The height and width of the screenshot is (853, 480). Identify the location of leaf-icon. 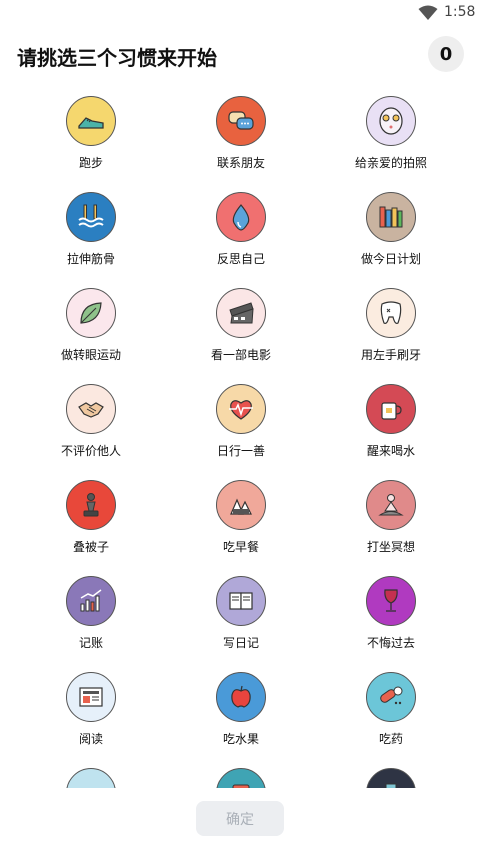
(91, 313).